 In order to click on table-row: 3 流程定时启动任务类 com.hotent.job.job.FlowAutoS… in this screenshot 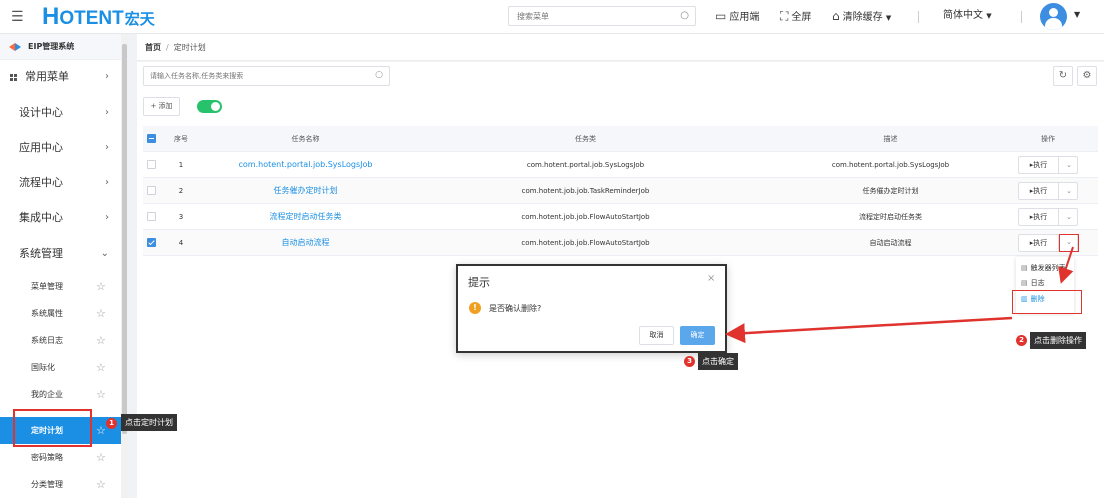, I will do `click(620, 217)`.